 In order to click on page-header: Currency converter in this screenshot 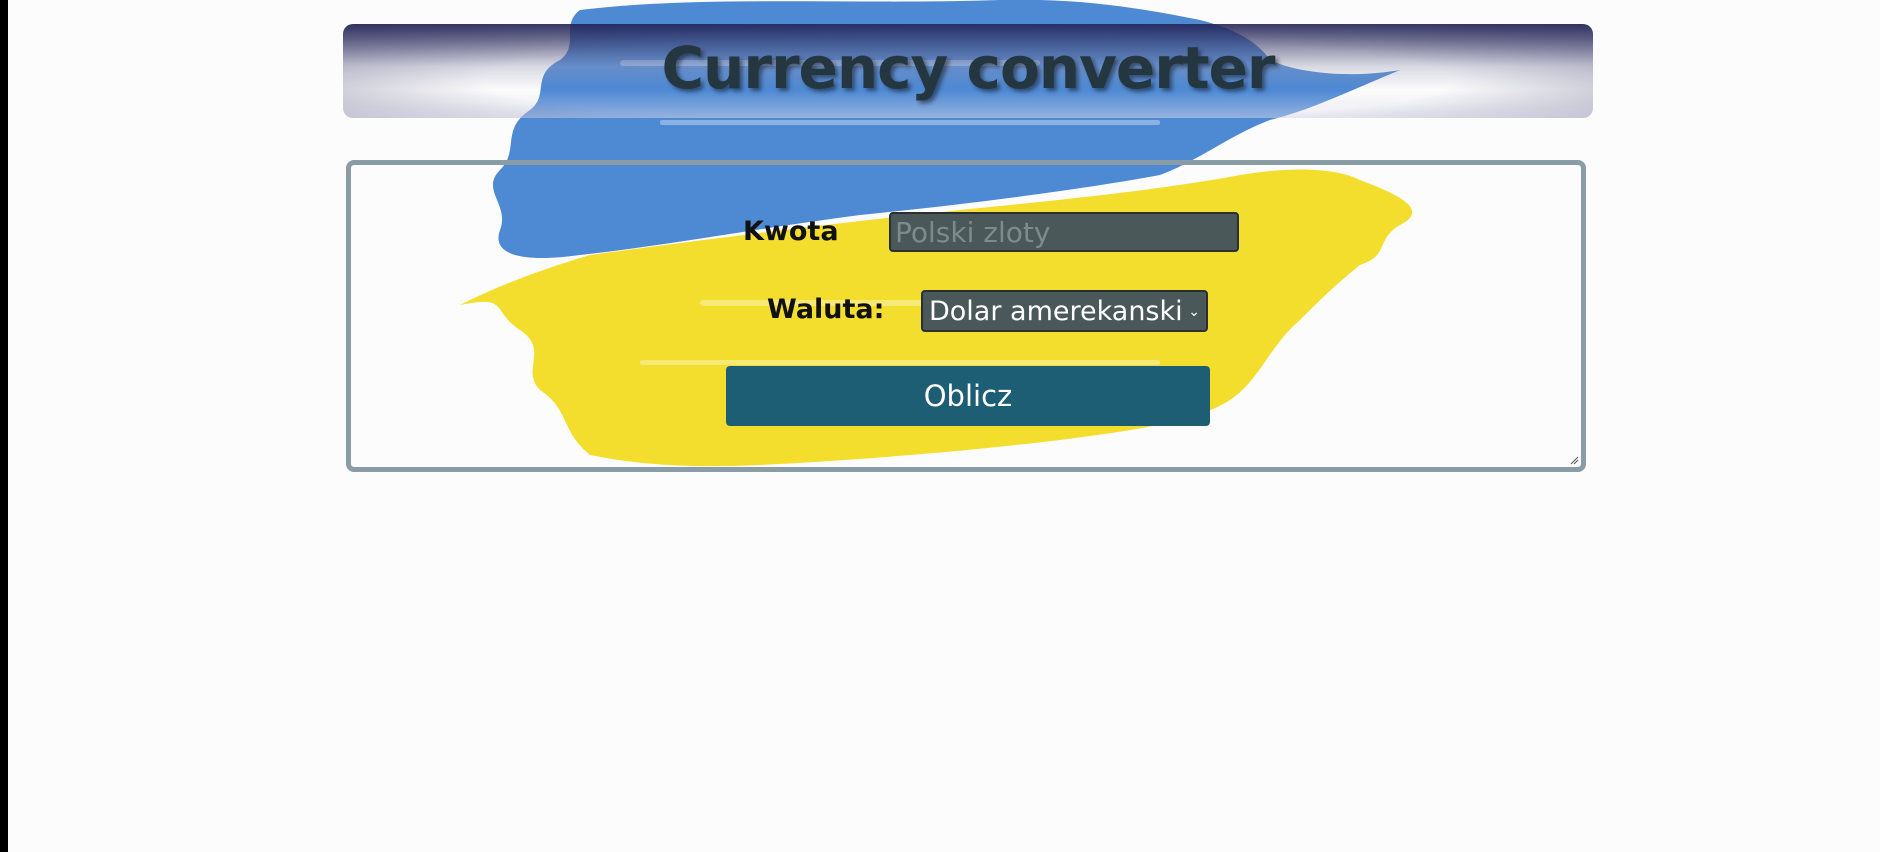, I will do `click(968, 71)`.